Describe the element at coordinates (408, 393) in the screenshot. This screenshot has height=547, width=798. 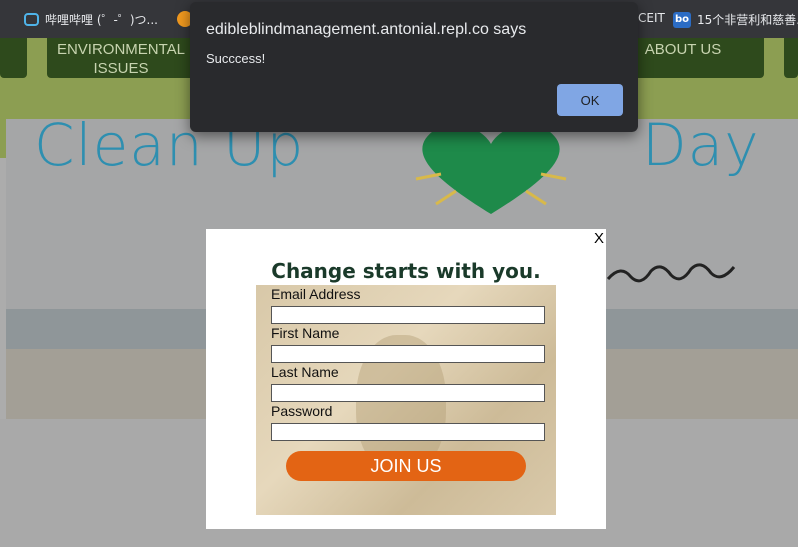
I see `last-name-field` at that location.